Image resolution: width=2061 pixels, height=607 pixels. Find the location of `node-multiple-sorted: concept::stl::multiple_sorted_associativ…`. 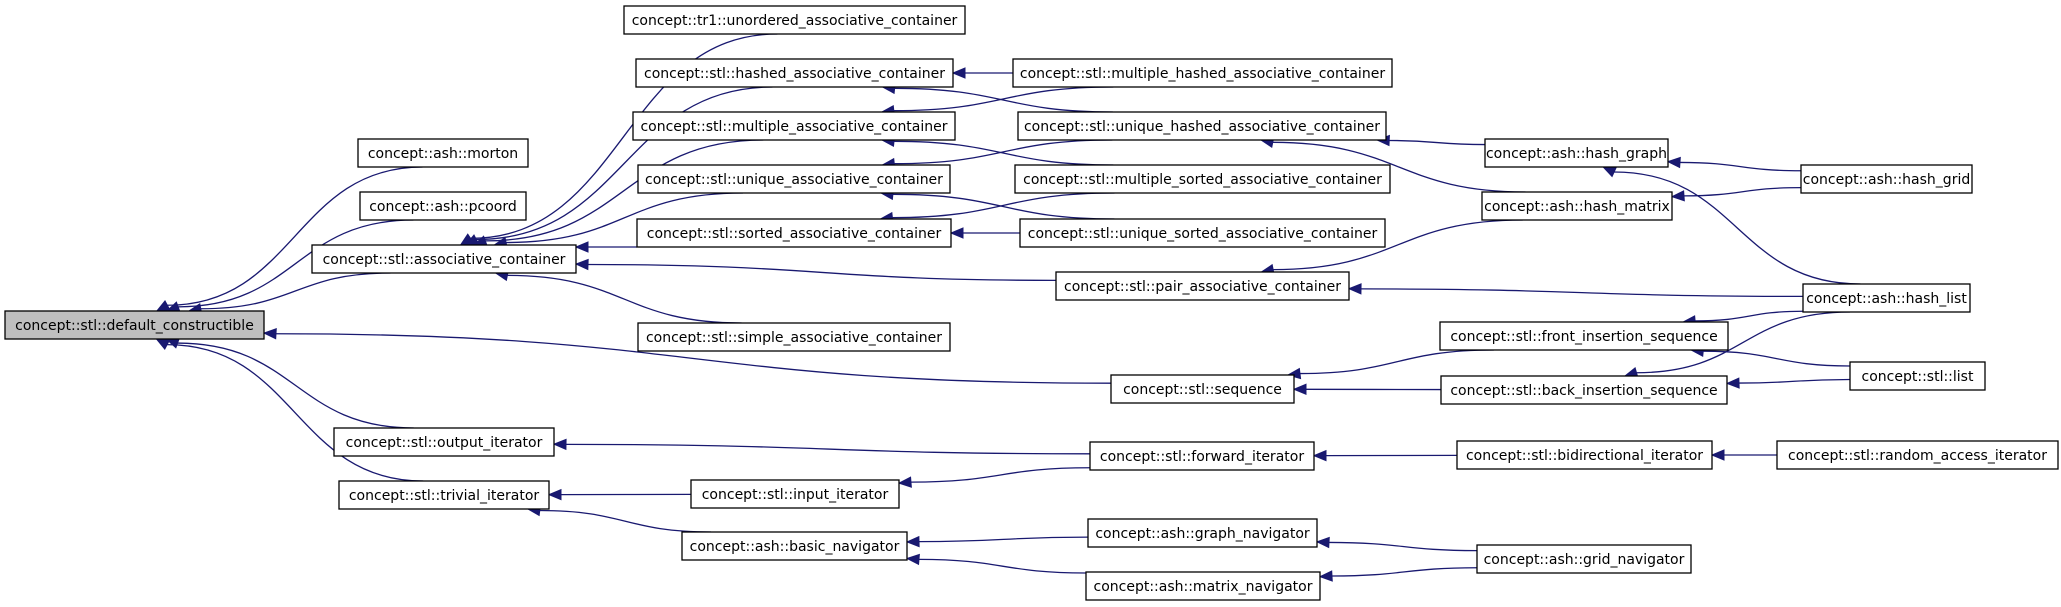

node-multiple-sorted: concept::stl::multiple_sorted_associativ… is located at coordinates (1202, 179).